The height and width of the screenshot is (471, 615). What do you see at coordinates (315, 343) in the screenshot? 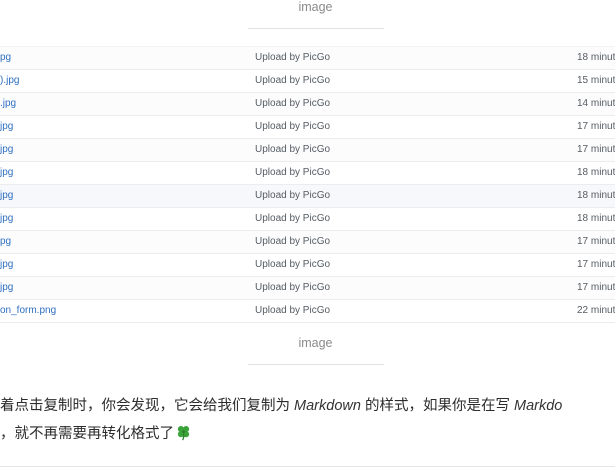
I see `image-caption-bottom: image` at bounding box center [315, 343].